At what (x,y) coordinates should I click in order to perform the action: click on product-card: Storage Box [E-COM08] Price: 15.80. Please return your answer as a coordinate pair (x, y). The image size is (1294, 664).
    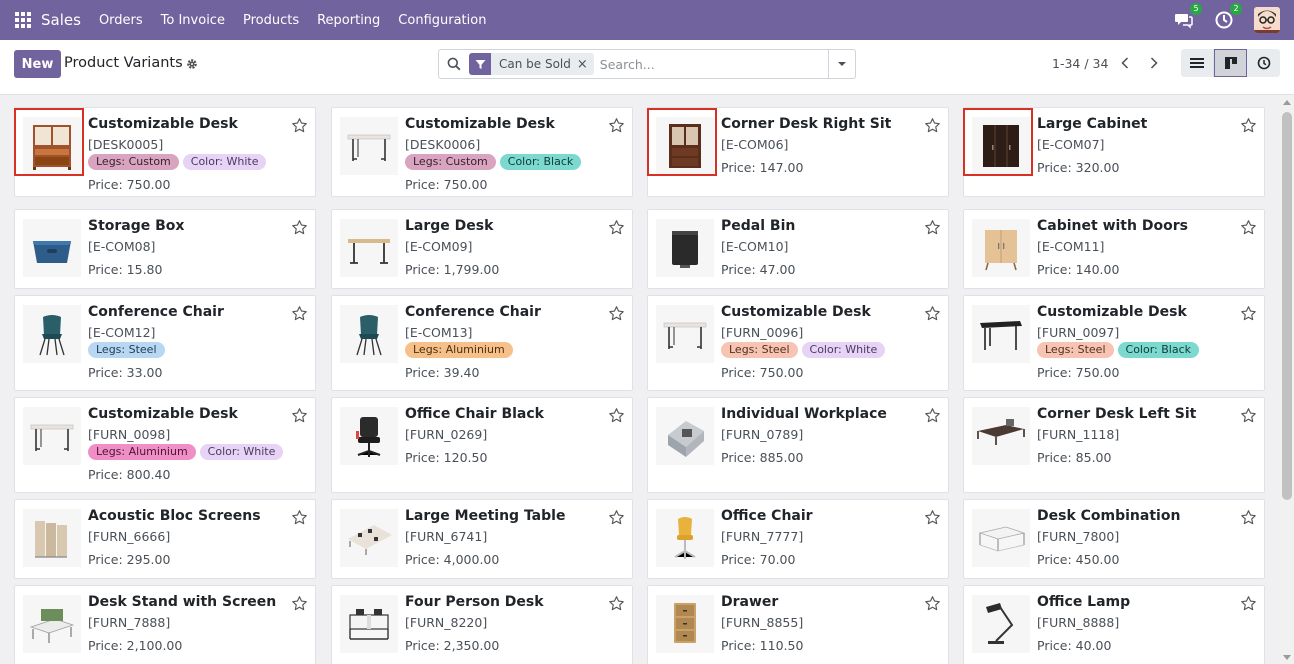
    Looking at the image, I should click on (165, 249).